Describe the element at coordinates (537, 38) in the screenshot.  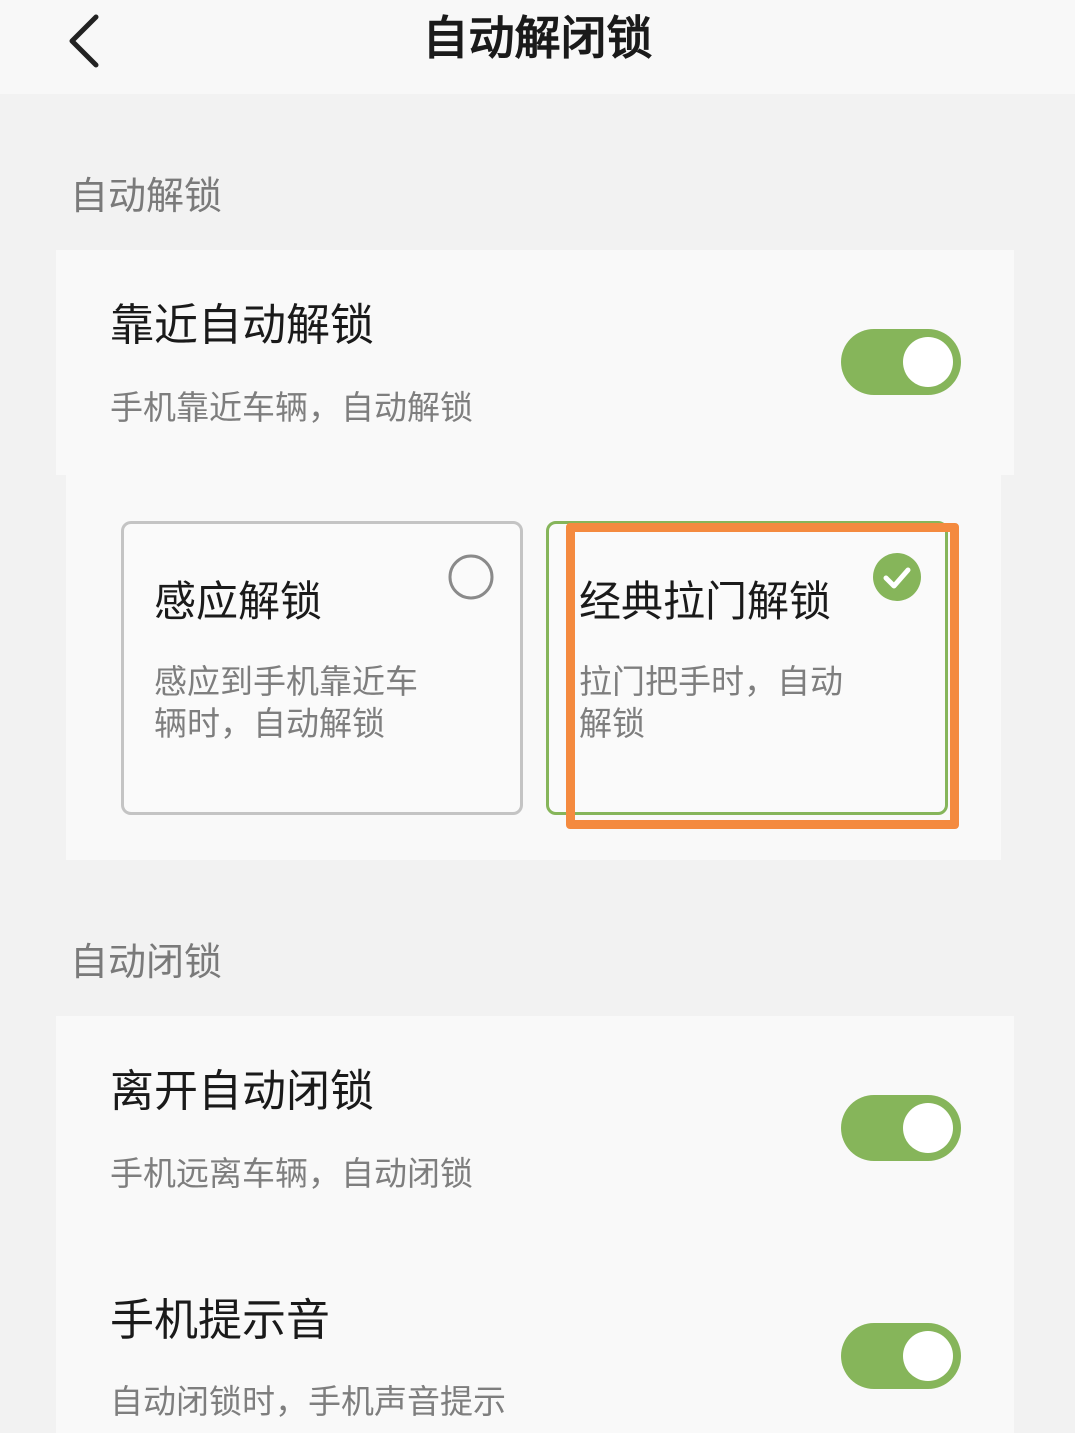
I see `page-title: 自动解闭锁` at that location.